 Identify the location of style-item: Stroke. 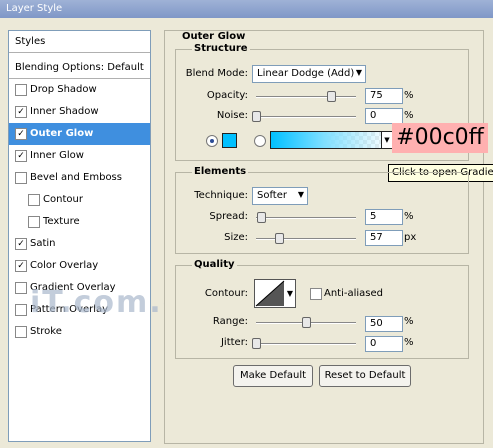
(79, 332).